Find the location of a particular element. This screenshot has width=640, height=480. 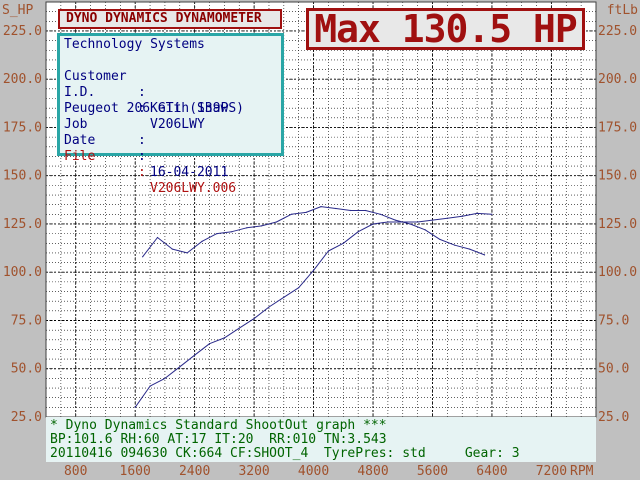

info-row-date: Date : 16-04-2011 is located at coordinates (172, 148).